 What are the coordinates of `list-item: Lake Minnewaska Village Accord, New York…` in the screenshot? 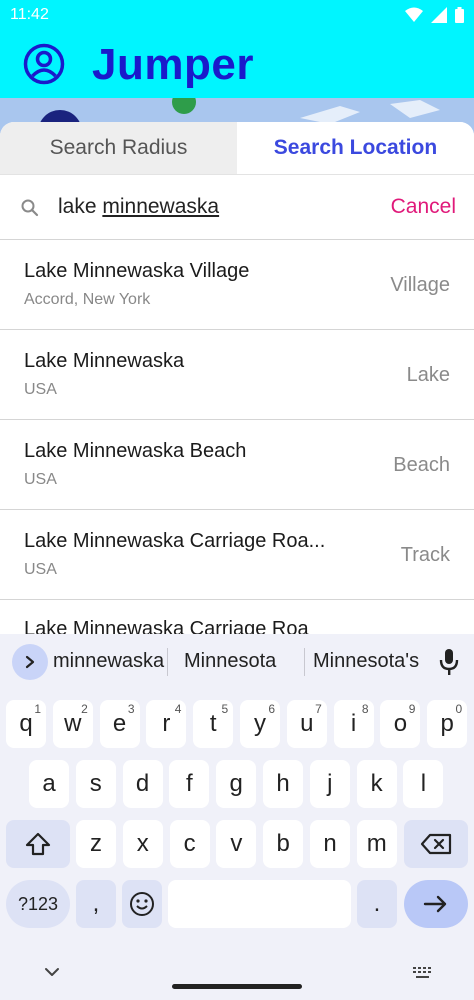 It's located at (237, 285).